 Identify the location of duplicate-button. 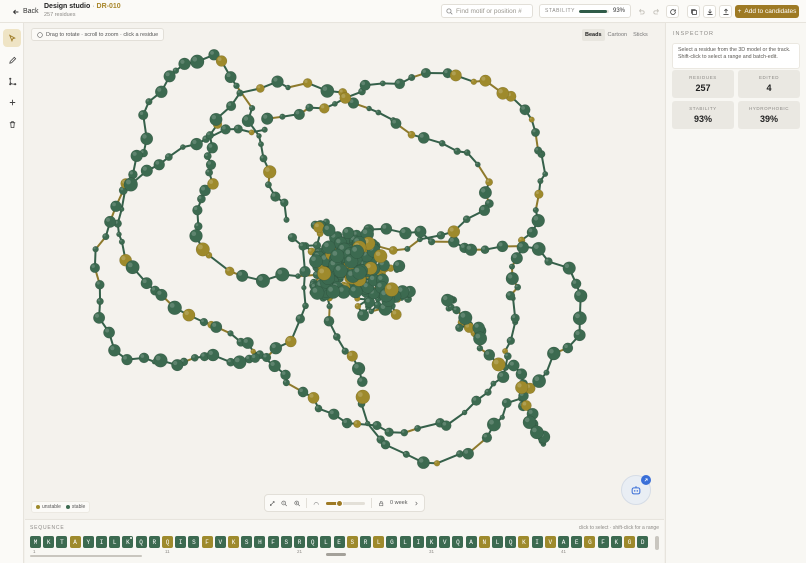
(693, 11).